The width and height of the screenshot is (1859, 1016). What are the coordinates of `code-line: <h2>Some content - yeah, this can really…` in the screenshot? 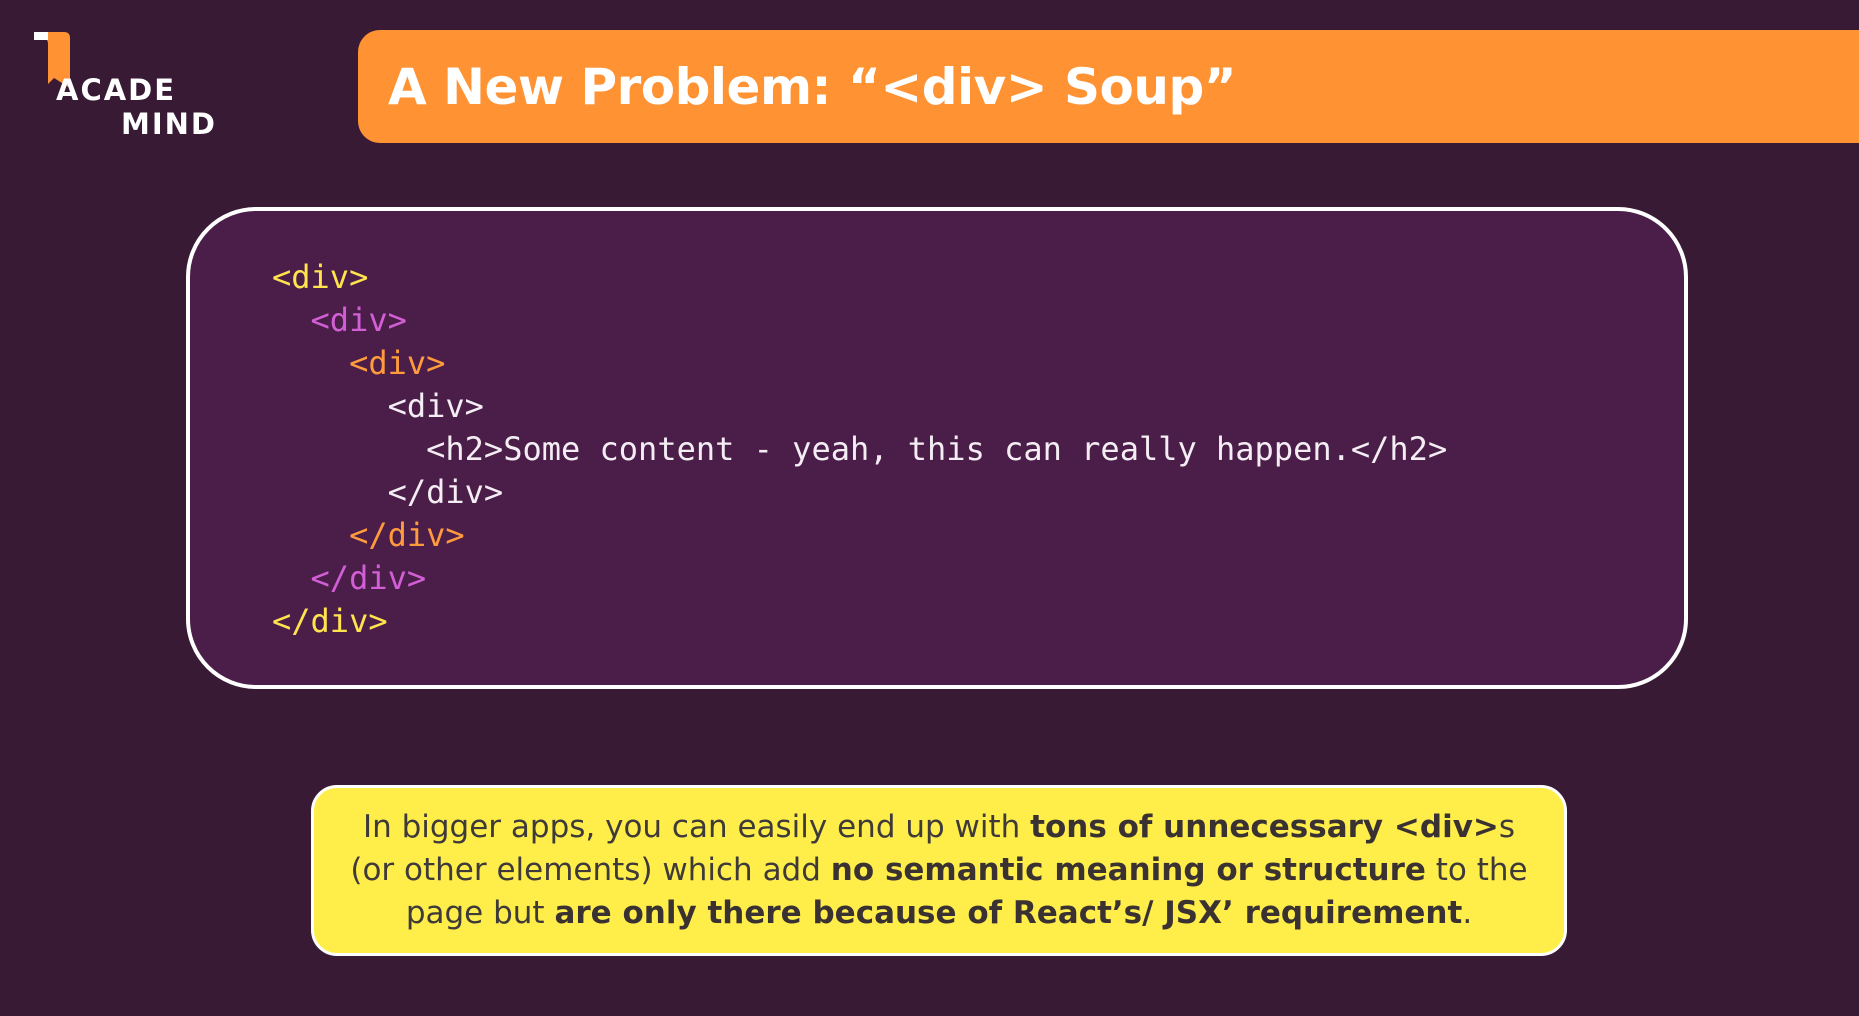 It's located at (937, 449).